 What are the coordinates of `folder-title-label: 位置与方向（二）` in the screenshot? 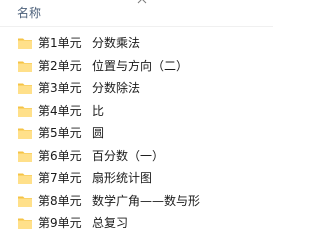 It's located at (140, 65).